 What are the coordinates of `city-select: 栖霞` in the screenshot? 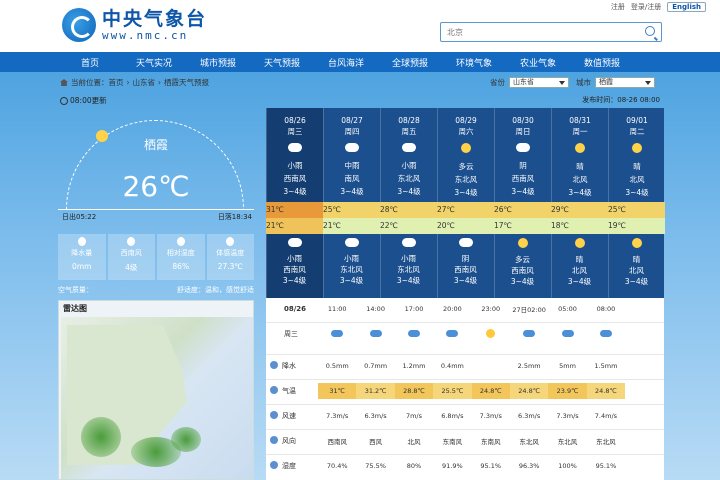 It's located at (625, 82).